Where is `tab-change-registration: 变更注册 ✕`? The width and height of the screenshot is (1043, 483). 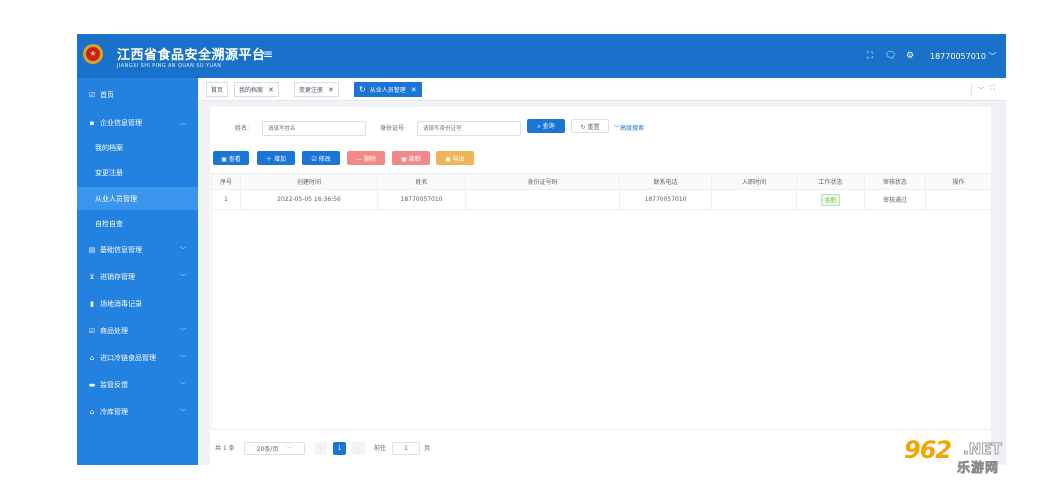
tab-change-registration: 变更注册 ✕ is located at coordinates (316, 89).